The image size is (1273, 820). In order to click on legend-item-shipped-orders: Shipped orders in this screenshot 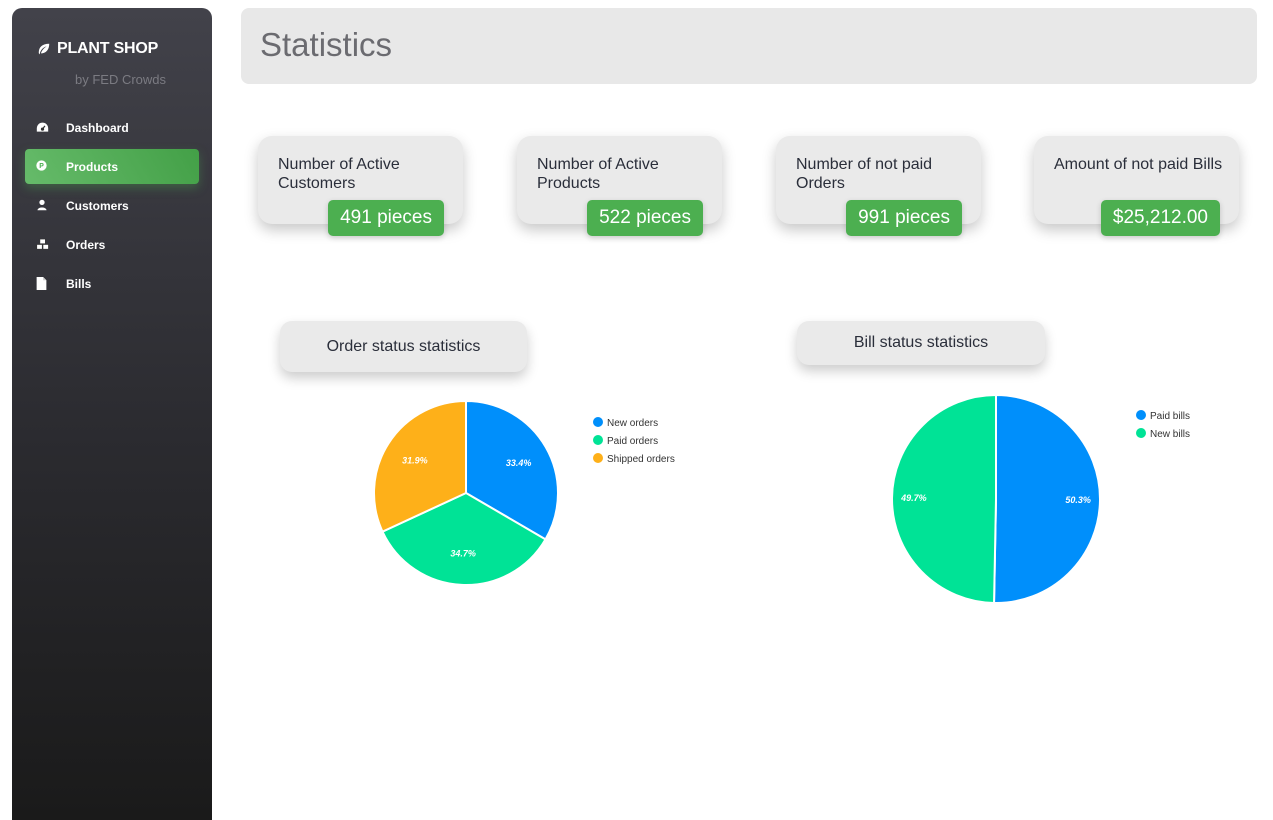, I will do `click(641, 459)`.